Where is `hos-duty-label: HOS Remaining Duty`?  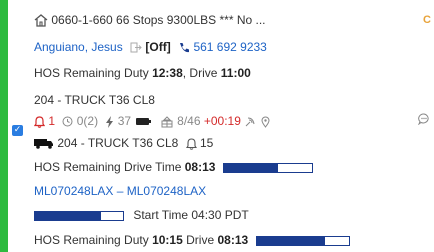
hos-duty-label: HOS Remaining Duty is located at coordinates (91, 73).